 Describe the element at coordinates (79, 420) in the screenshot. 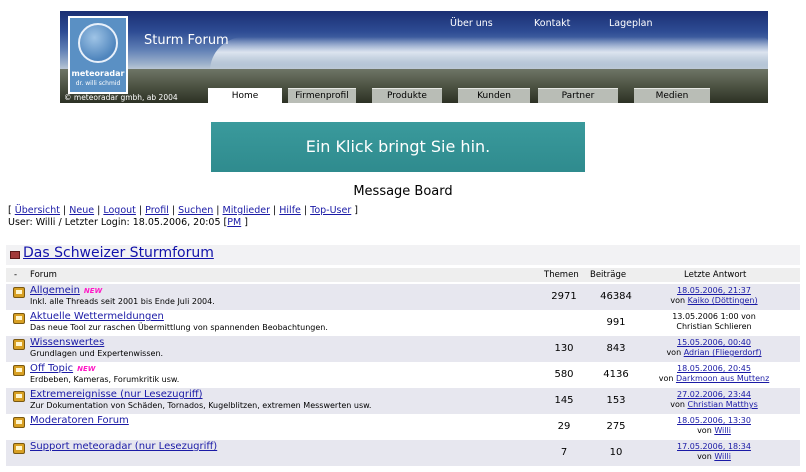

I see `forum-link: Moderatoren Forum` at that location.